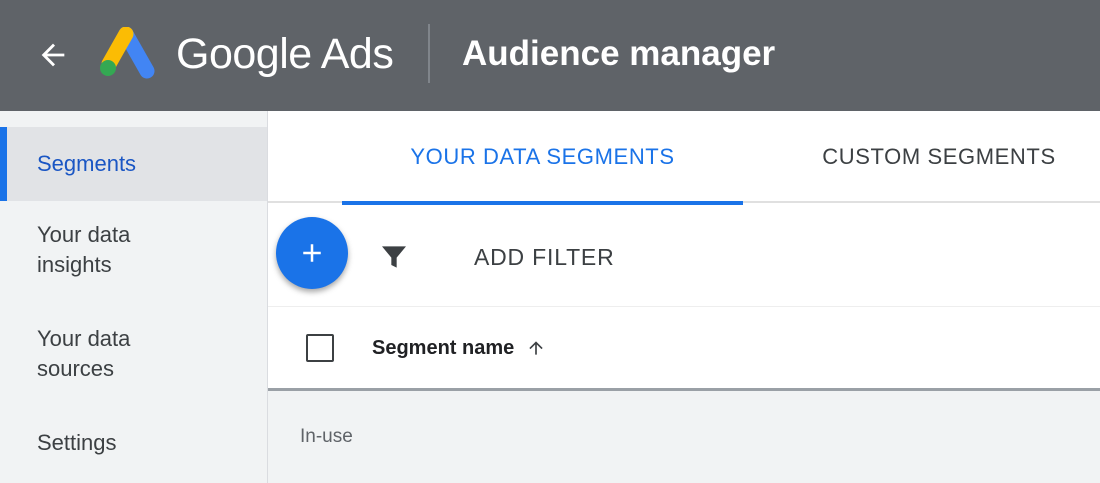 This screenshot has width=1100, height=483. I want to click on tab-your-data-segments: YOUR DATA SEGMENTS, so click(542, 173).